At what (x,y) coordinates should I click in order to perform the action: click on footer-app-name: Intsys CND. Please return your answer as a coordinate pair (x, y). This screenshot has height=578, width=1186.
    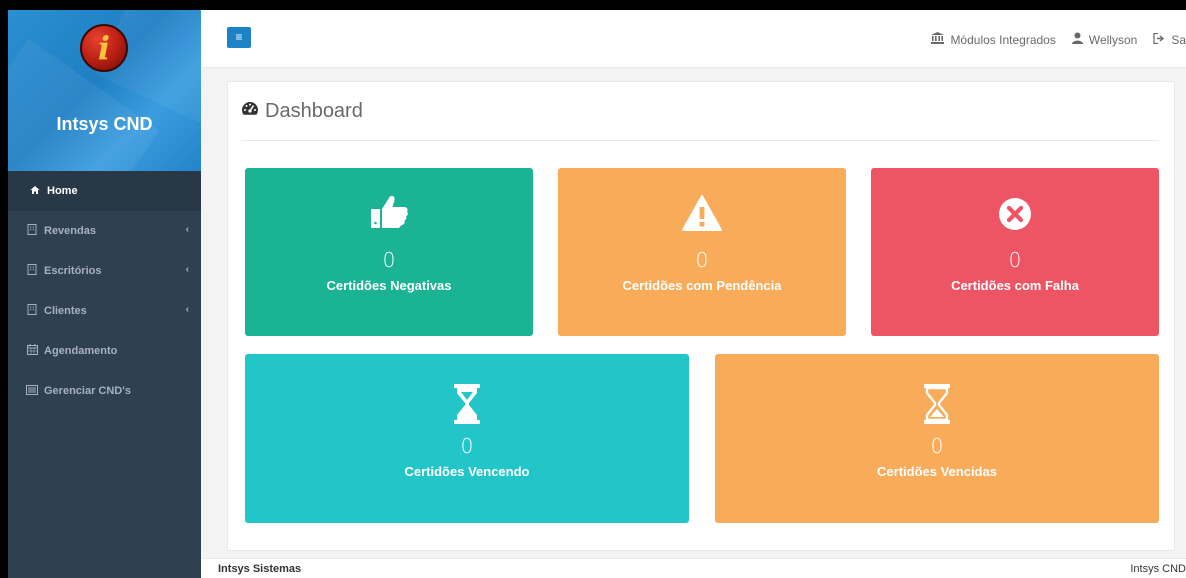
    Looking at the image, I should click on (1158, 569).